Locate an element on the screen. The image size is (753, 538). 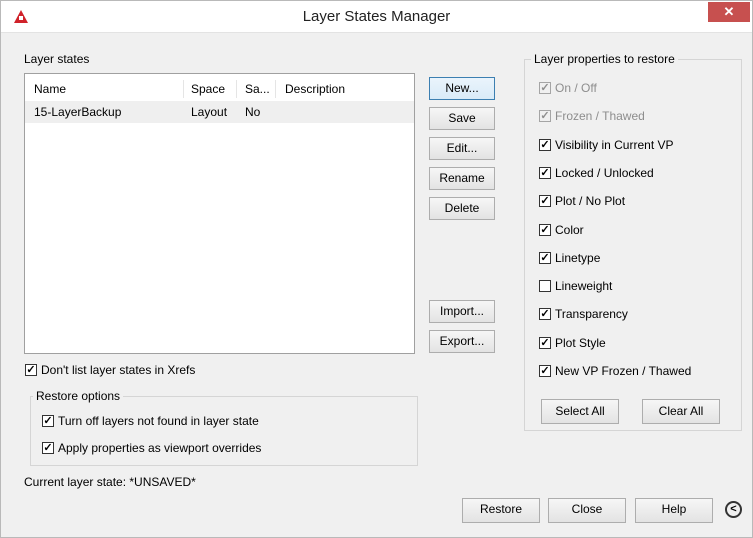
title-bar: Layer States Manager ✕ is located at coordinates (376, 17).